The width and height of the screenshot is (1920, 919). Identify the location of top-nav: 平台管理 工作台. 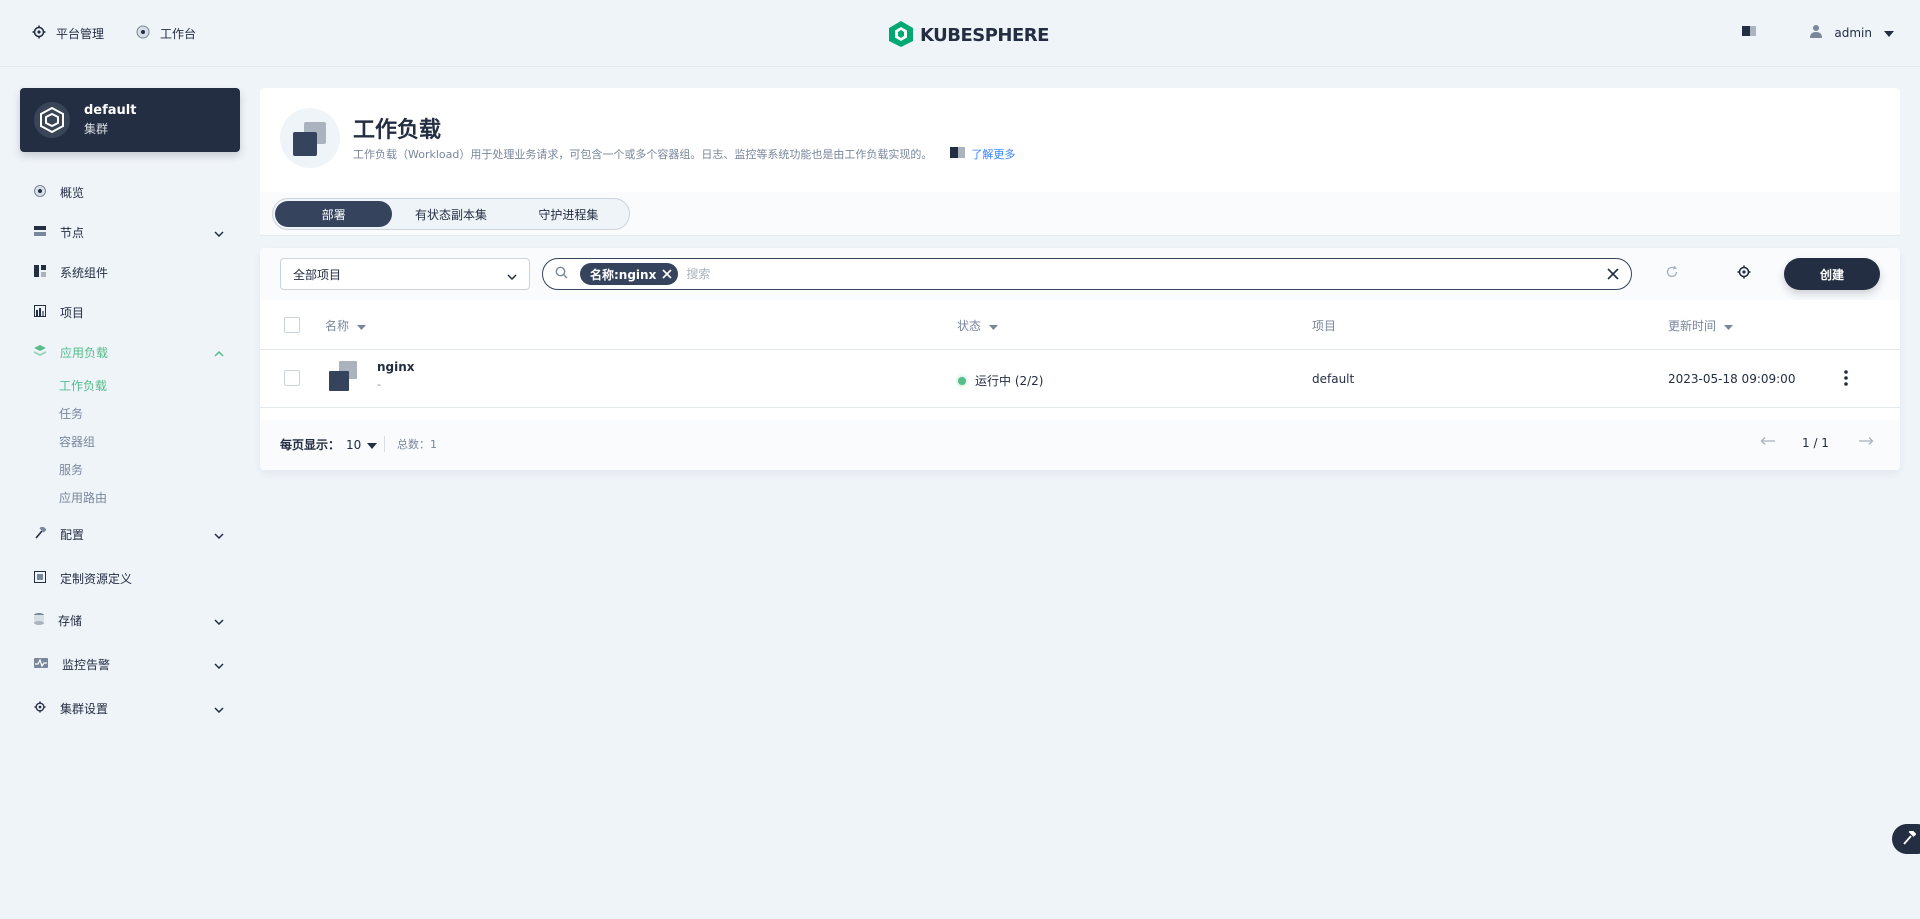
(114, 33).